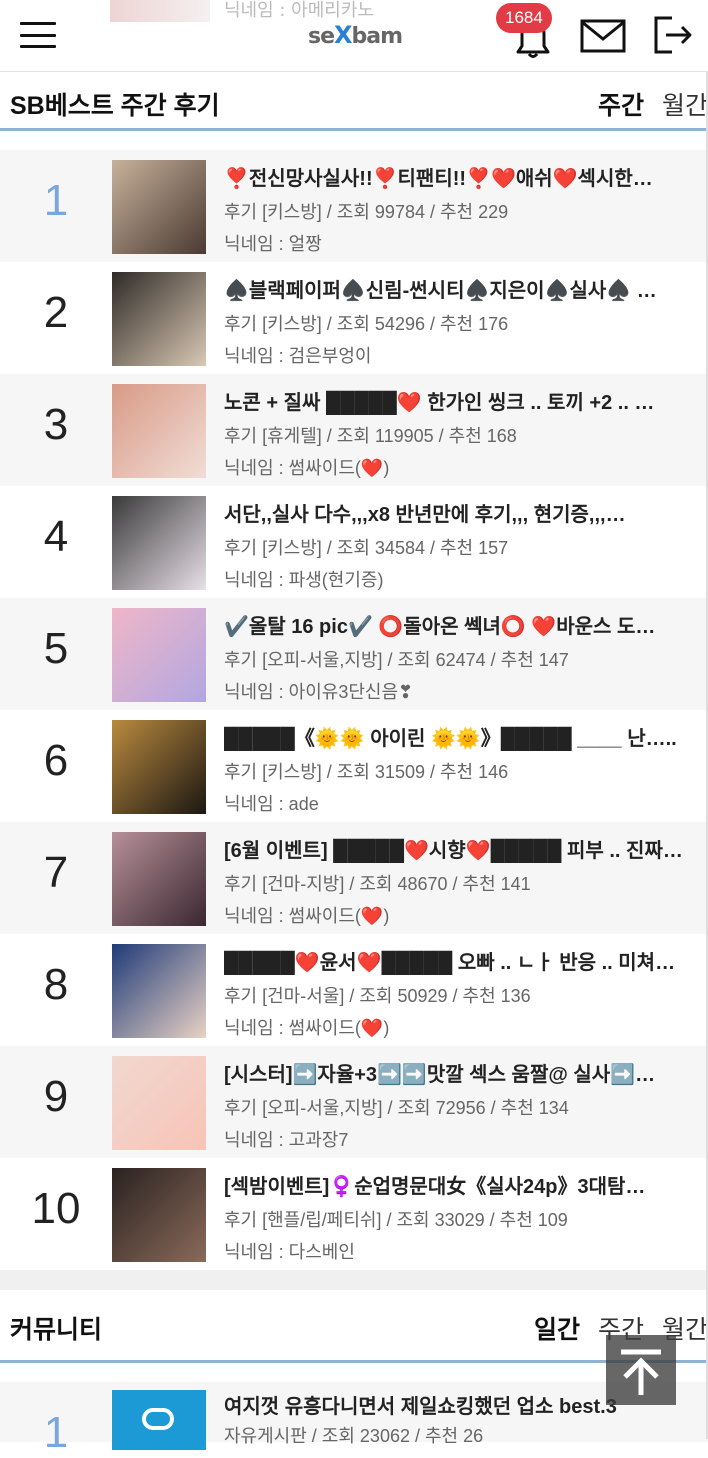  What do you see at coordinates (673, 35) in the screenshot?
I see `logout-icon` at bounding box center [673, 35].